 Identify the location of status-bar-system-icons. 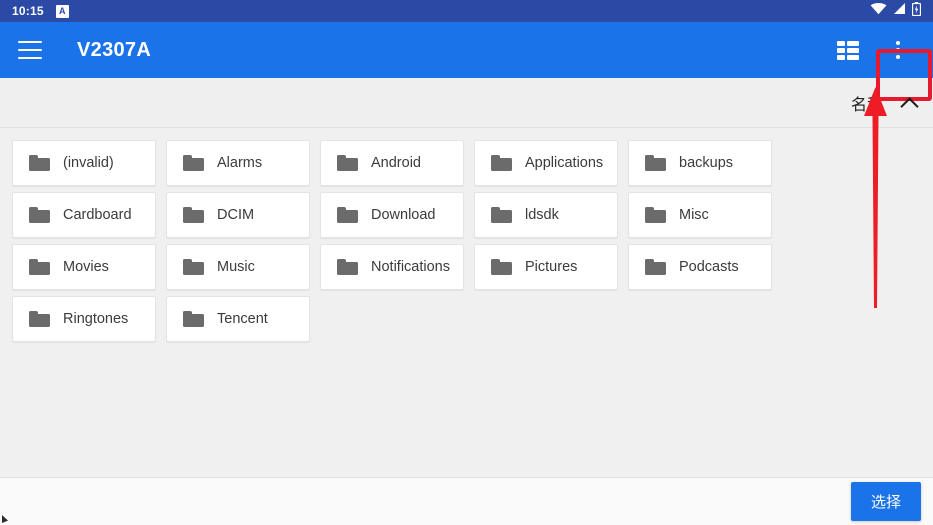
(896, 11).